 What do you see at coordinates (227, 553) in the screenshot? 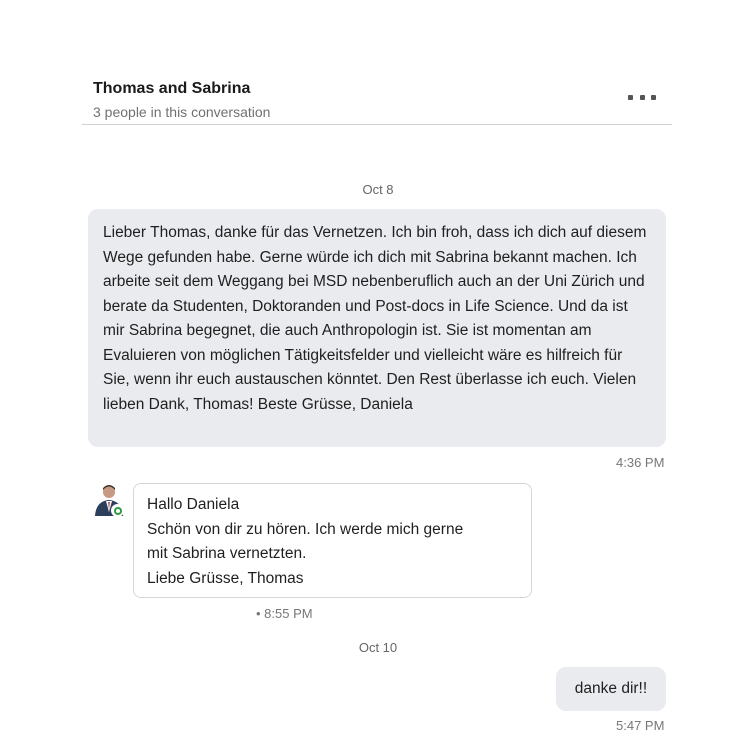
I see `message-line: mit Sabrina vernetzten.` at bounding box center [227, 553].